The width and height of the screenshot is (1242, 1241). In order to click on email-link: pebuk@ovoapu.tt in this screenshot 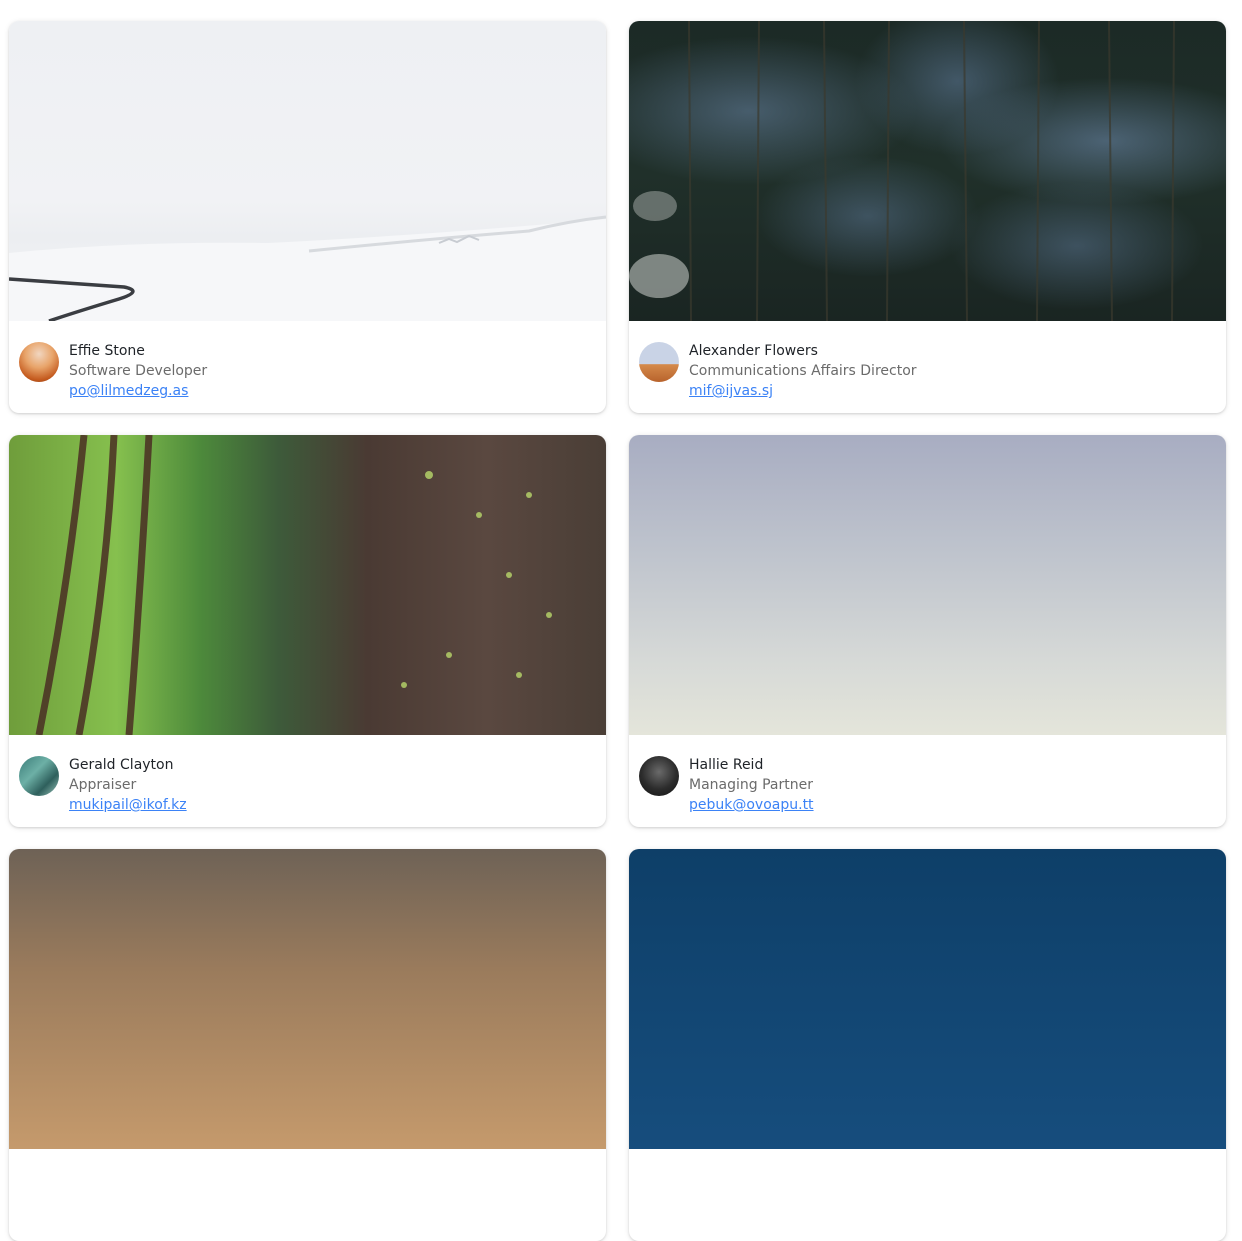, I will do `click(751, 805)`.